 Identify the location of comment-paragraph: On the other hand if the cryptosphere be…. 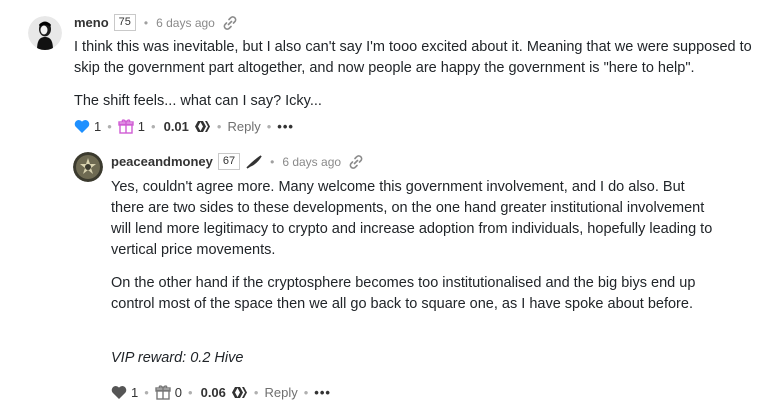
(403, 293).